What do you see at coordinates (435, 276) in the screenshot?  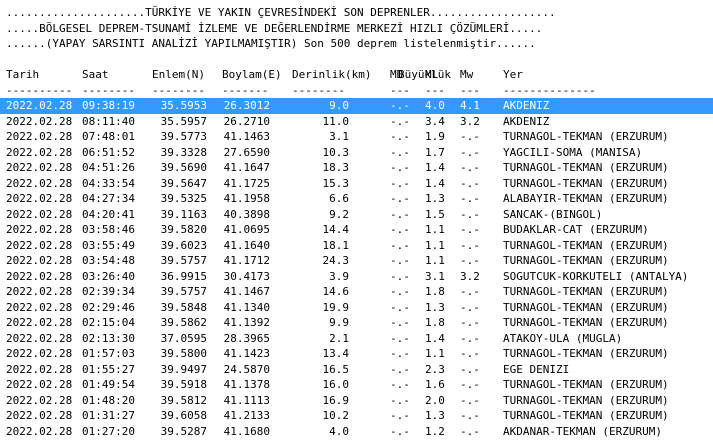 I see `cell-ml: 3.1` at bounding box center [435, 276].